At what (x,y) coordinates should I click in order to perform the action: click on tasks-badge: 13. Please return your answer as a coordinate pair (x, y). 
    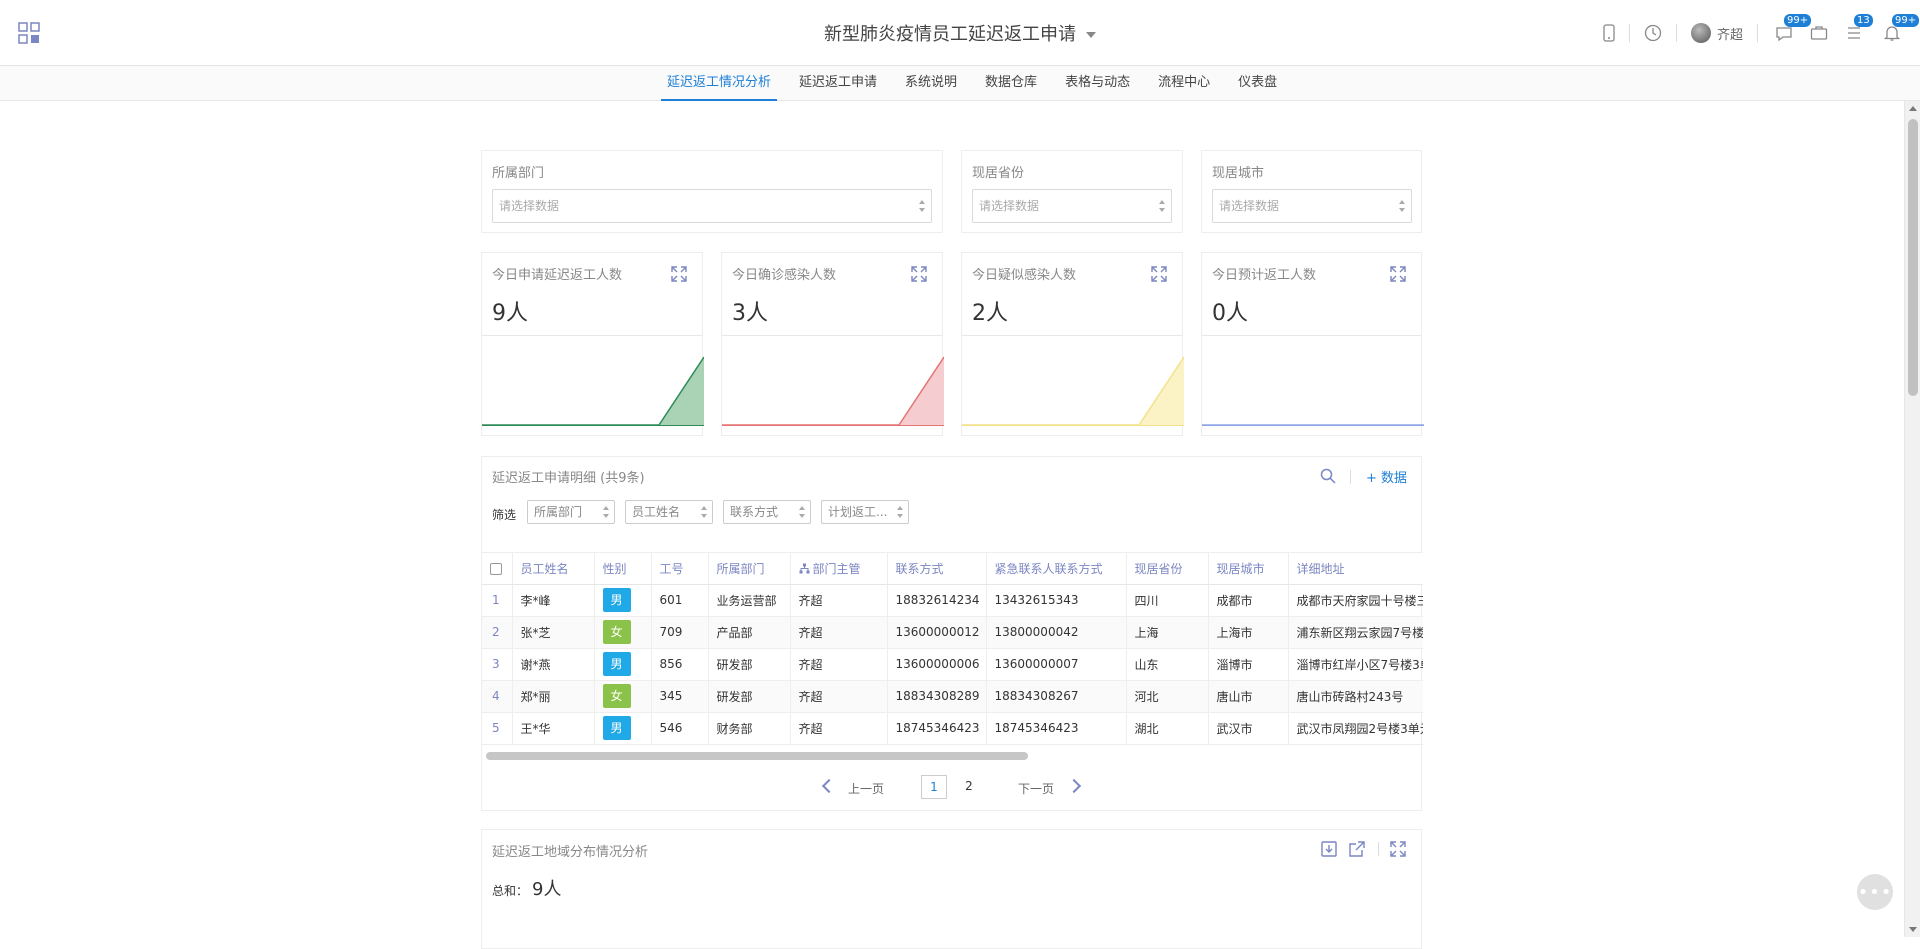
    Looking at the image, I should click on (1863, 20).